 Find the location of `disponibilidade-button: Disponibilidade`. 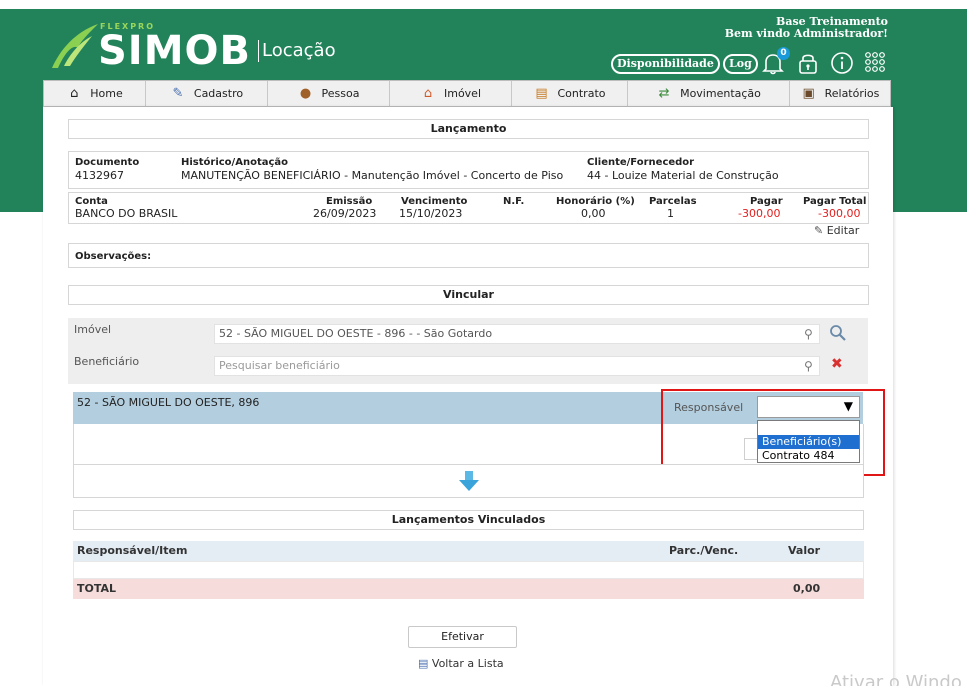

disponibilidade-button: Disponibilidade is located at coordinates (665, 64).